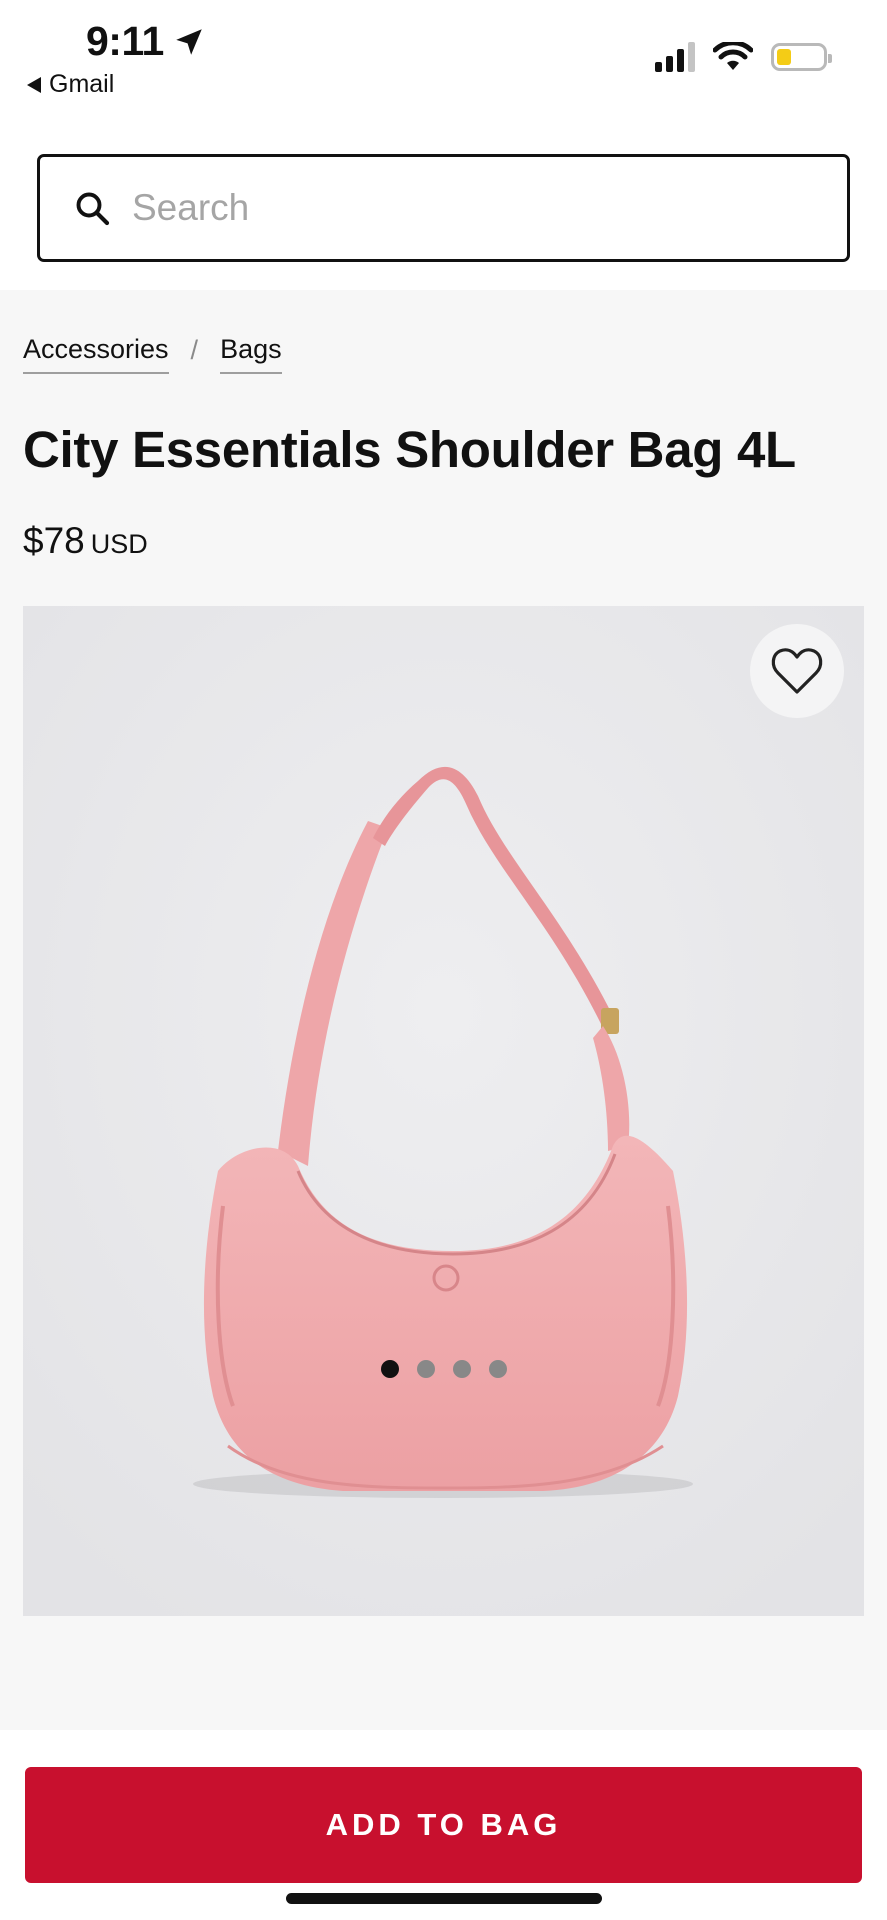  Describe the element at coordinates (409, 449) in the screenshot. I see `product-title: City Essentials Shoulder Bag 4L` at that location.